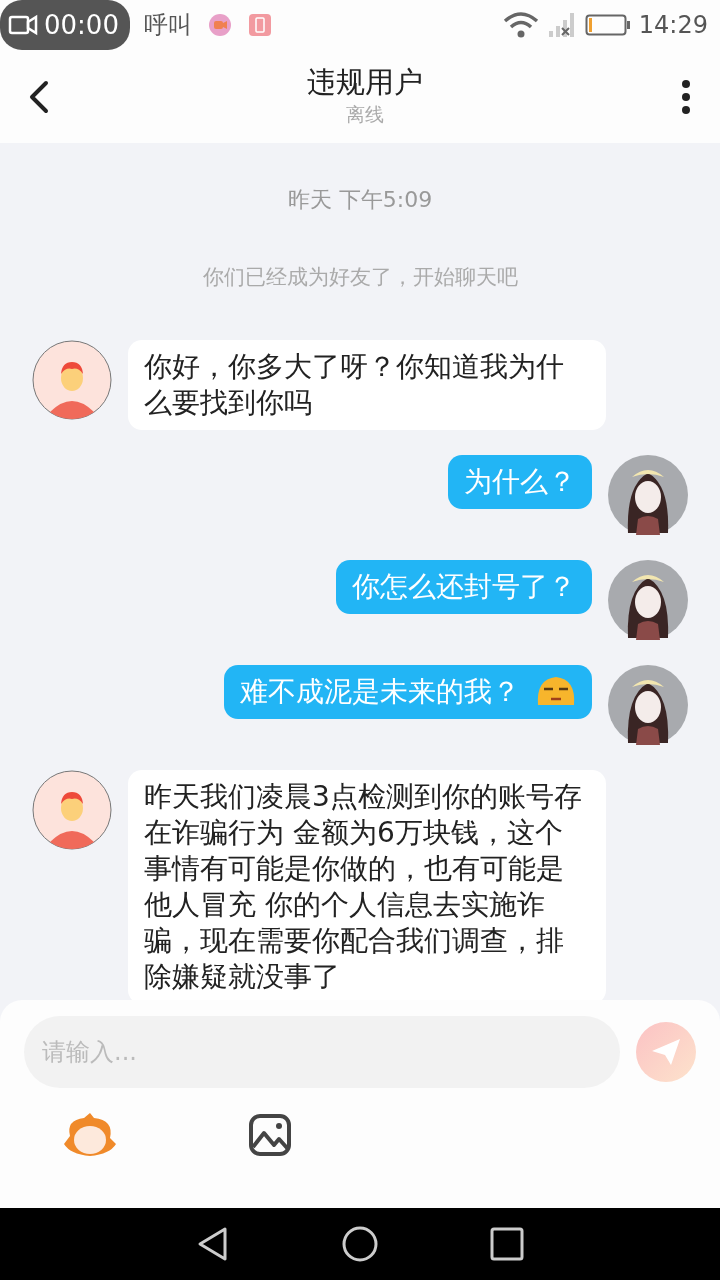 The width and height of the screenshot is (720, 1280). Describe the element at coordinates (607, 25) in the screenshot. I see `battery-icon` at that location.